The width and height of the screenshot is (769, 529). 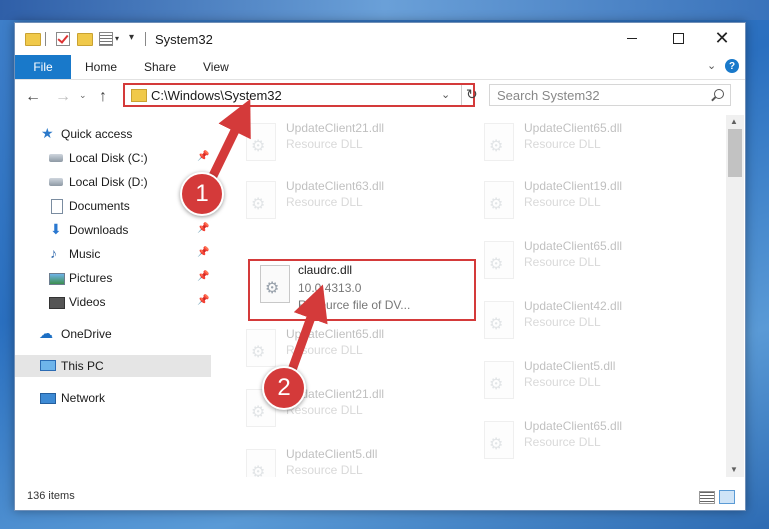 I want to click on address-bar: C:\Windows\System32 ⌄ ↻, so click(x=300, y=95).